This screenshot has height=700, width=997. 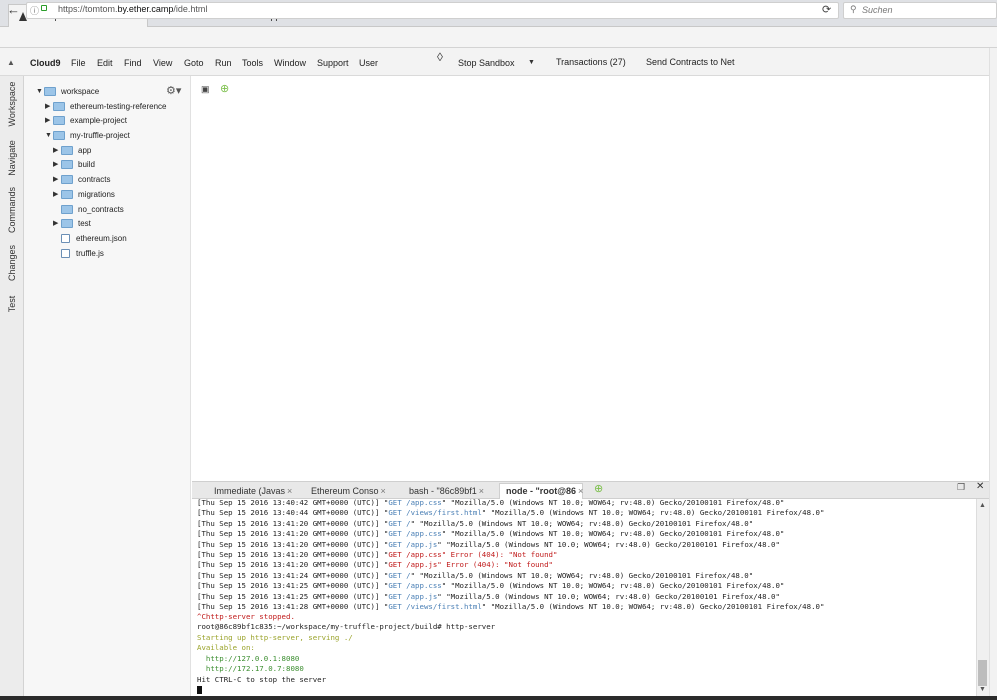 I want to click on workspace-tree, so click(x=107, y=386).